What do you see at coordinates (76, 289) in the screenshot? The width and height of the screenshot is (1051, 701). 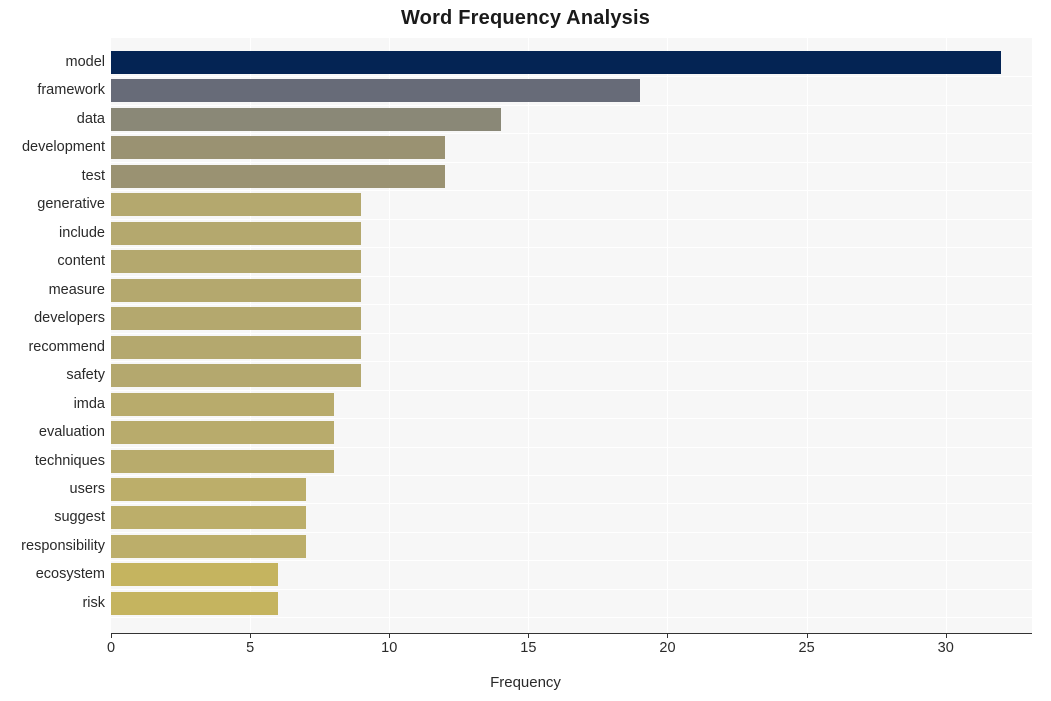 I see `y-tick-label-measure: measure` at bounding box center [76, 289].